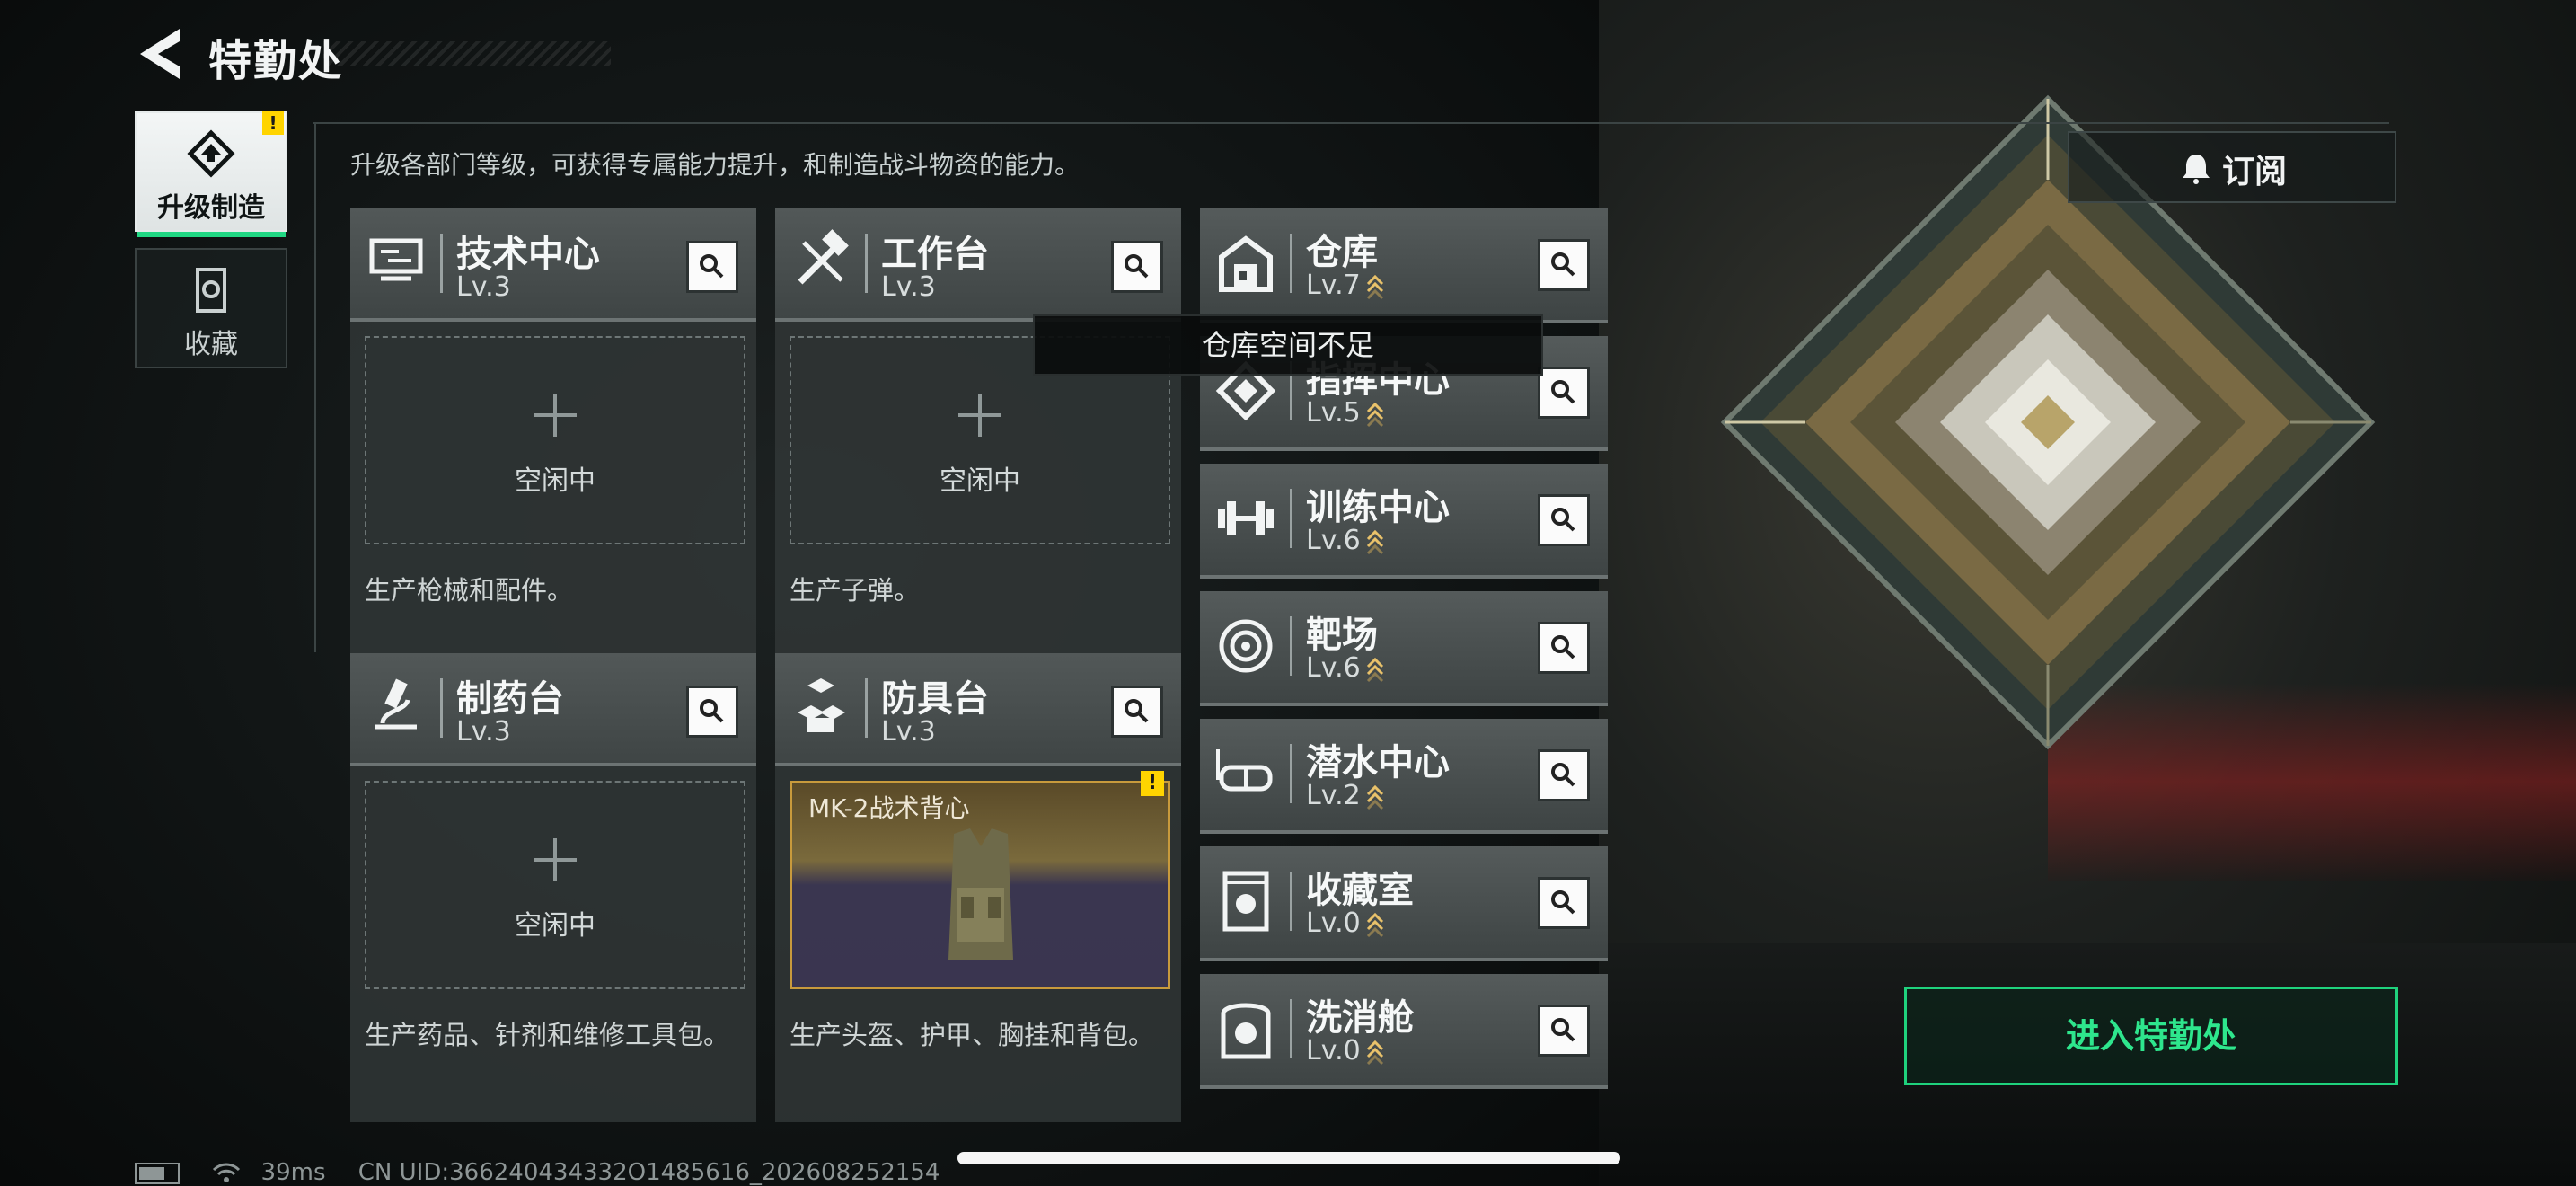  What do you see at coordinates (972, 1035) in the screenshot?
I see `station-description: 生产头盔、护甲、胸挂和背包。` at bounding box center [972, 1035].